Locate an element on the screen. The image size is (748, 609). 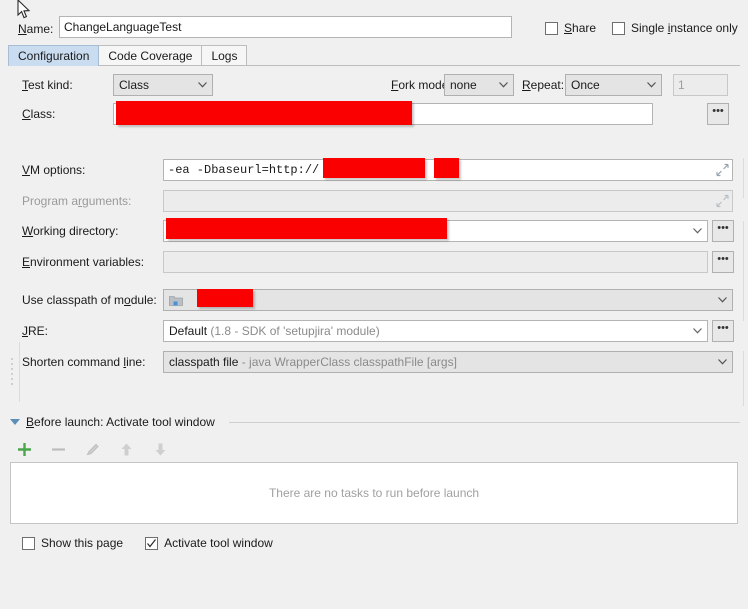
before-launch-empty-message: There are no tasks to run before launch is located at coordinates (374, 493).